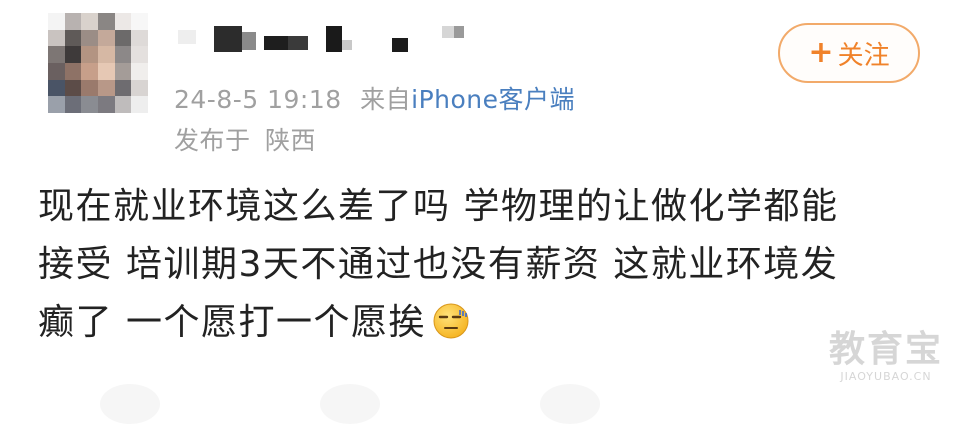  I want to click on avatar, so click(98, 63).